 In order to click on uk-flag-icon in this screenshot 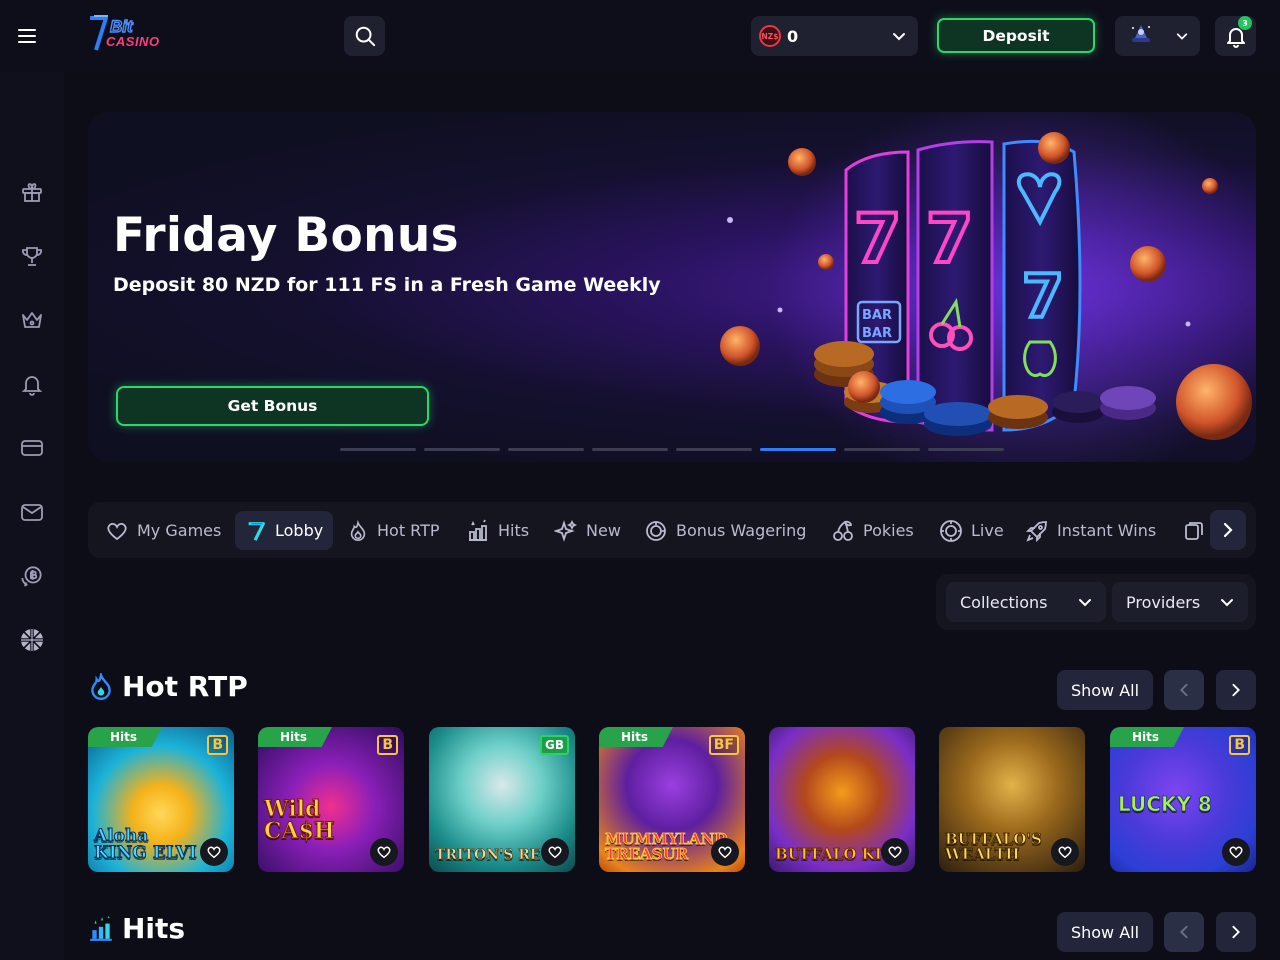, I will do `click(32, 640)`.